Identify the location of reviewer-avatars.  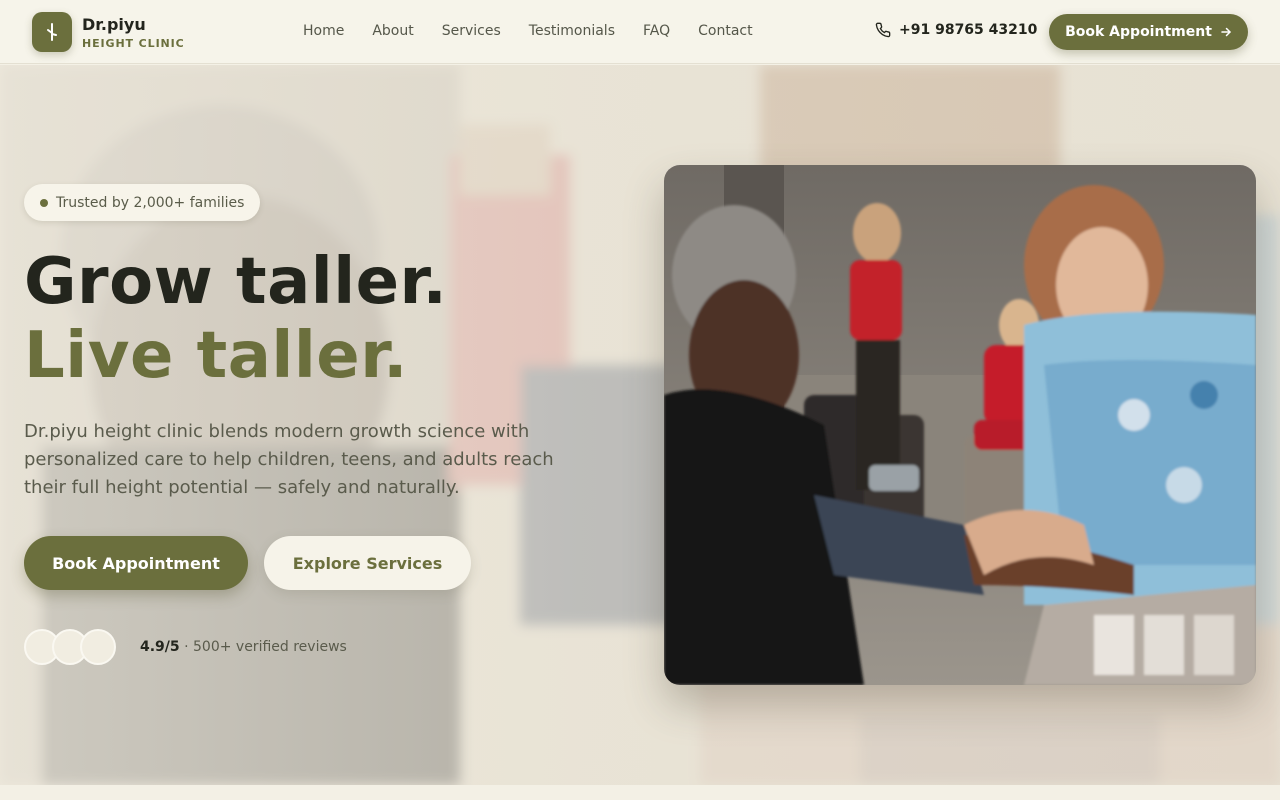
(74, 648).